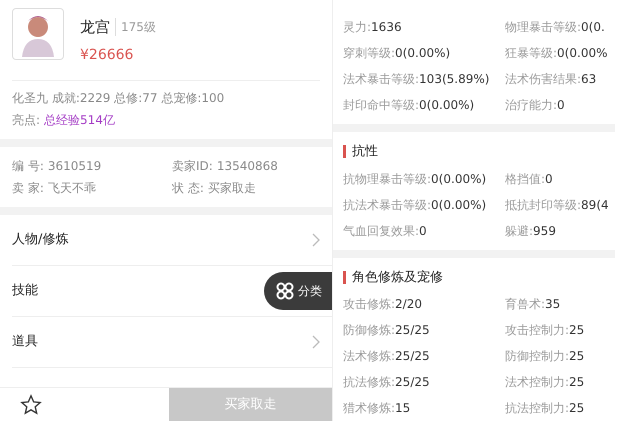  What do you see at coordinates (531, 53) in the screenshot?
I see `stat-label: 狂暴等级:` at bounding box center [531, 53].